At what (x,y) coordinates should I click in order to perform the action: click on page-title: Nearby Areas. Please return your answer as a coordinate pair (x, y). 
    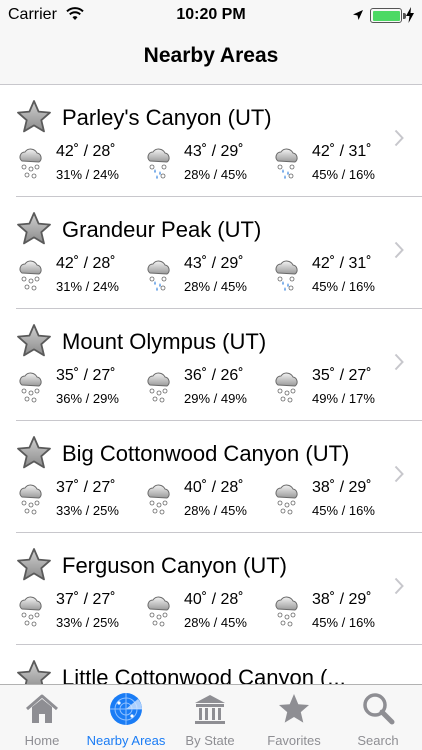
    Looking at the image, I should click on (211, 55).